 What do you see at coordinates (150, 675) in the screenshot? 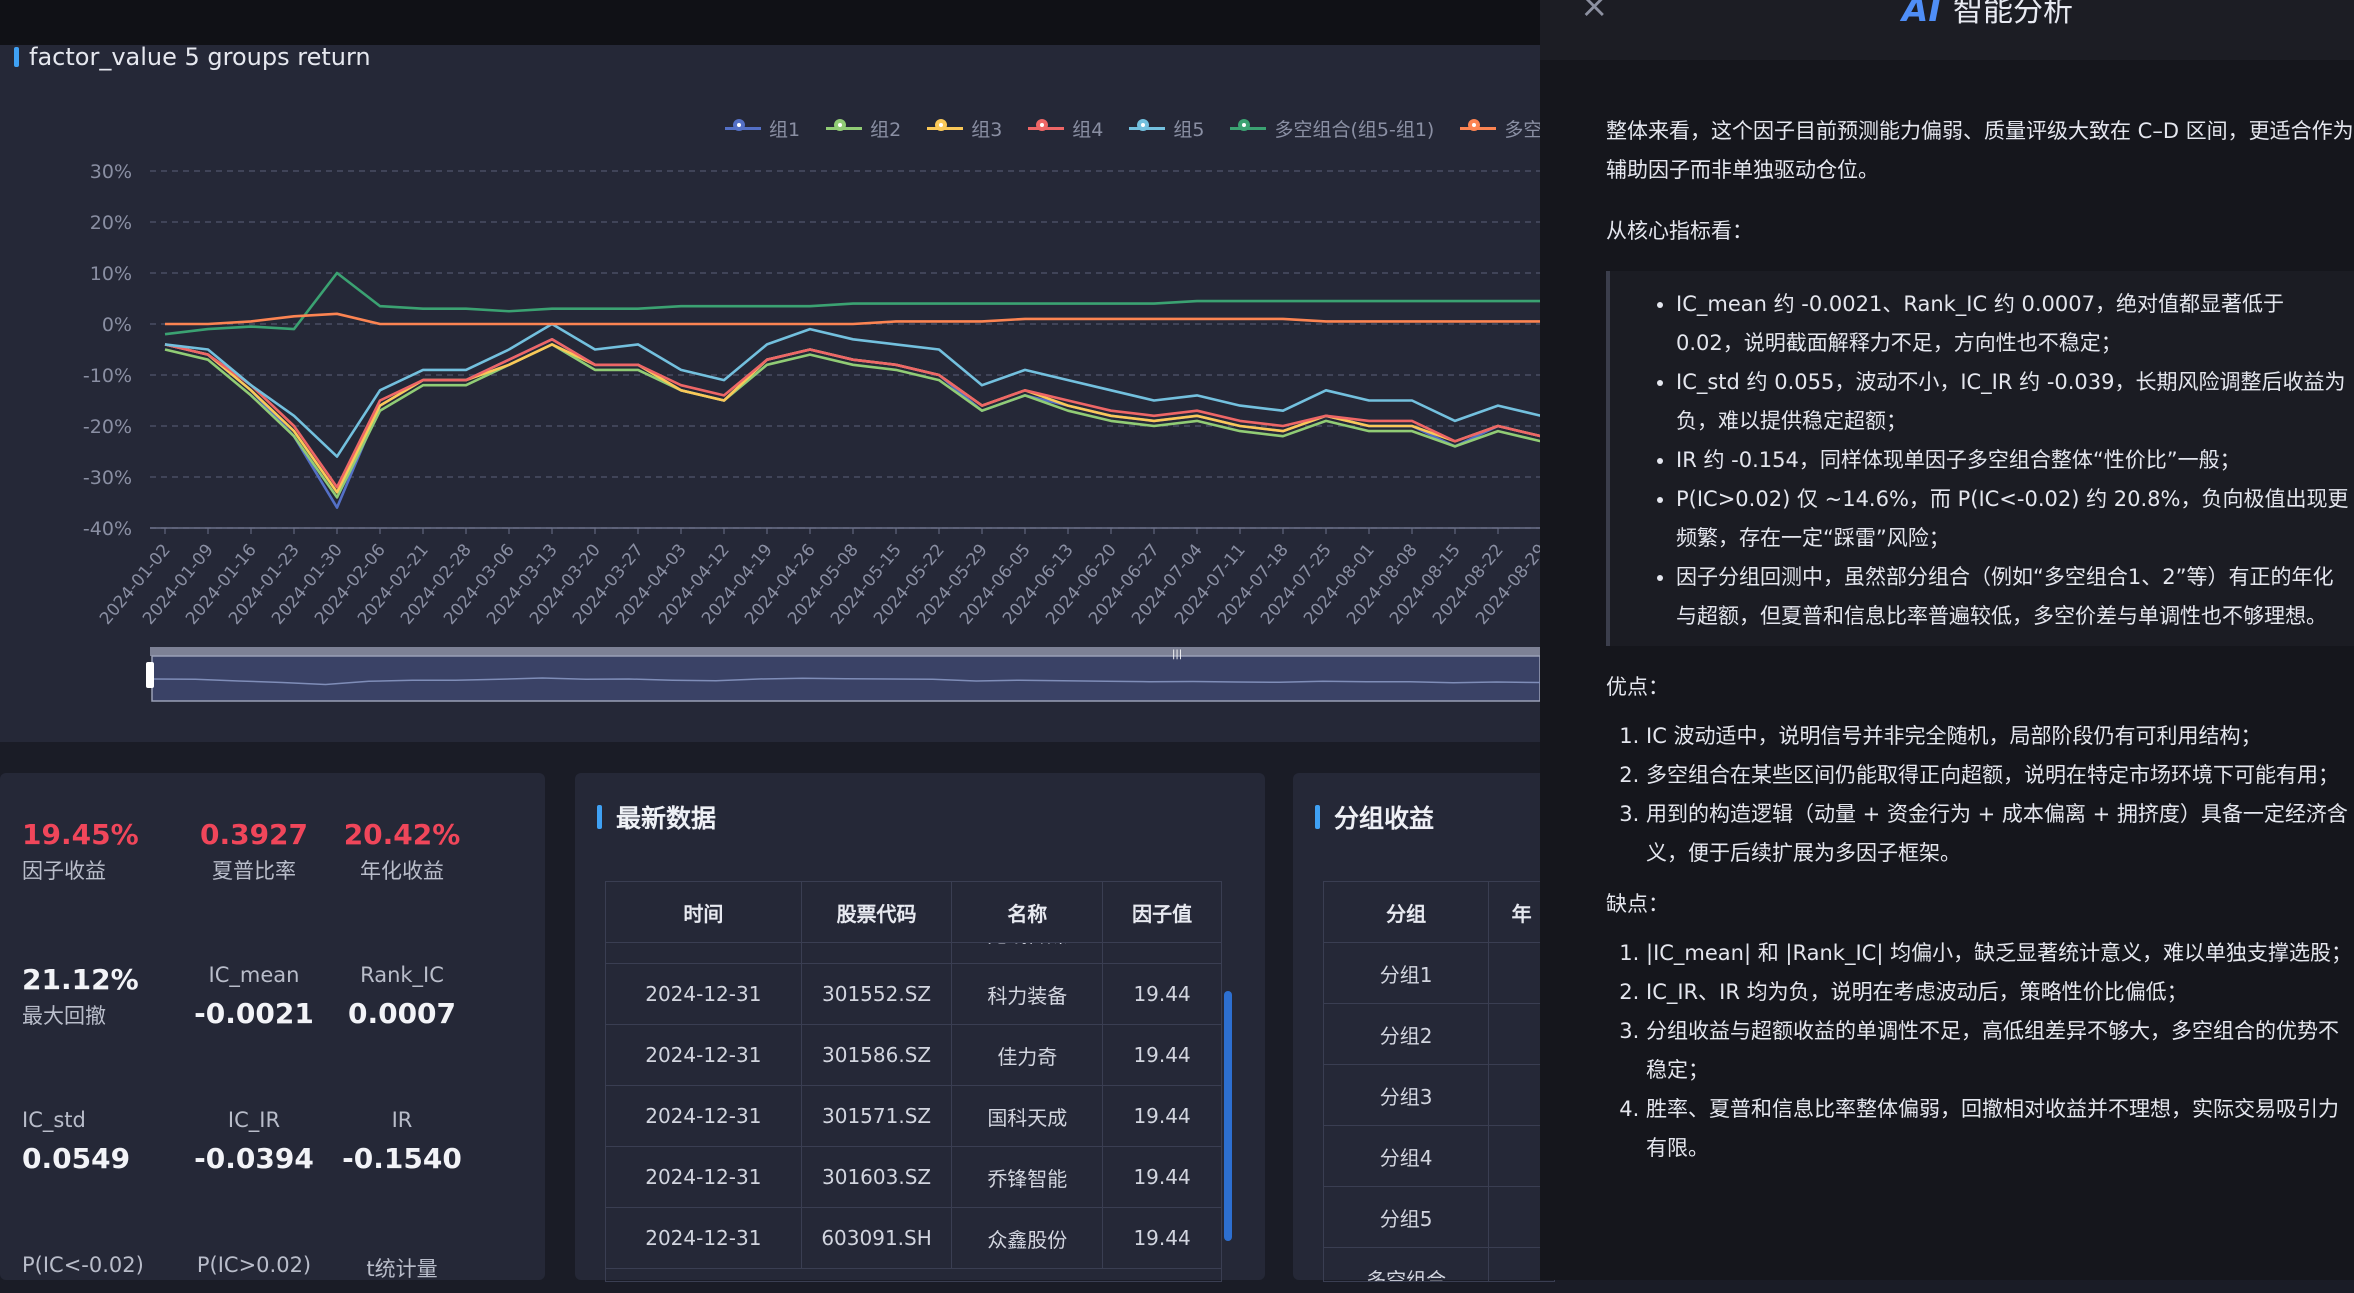
I see `zoom-handle-left` at bounding box center [150, 675].